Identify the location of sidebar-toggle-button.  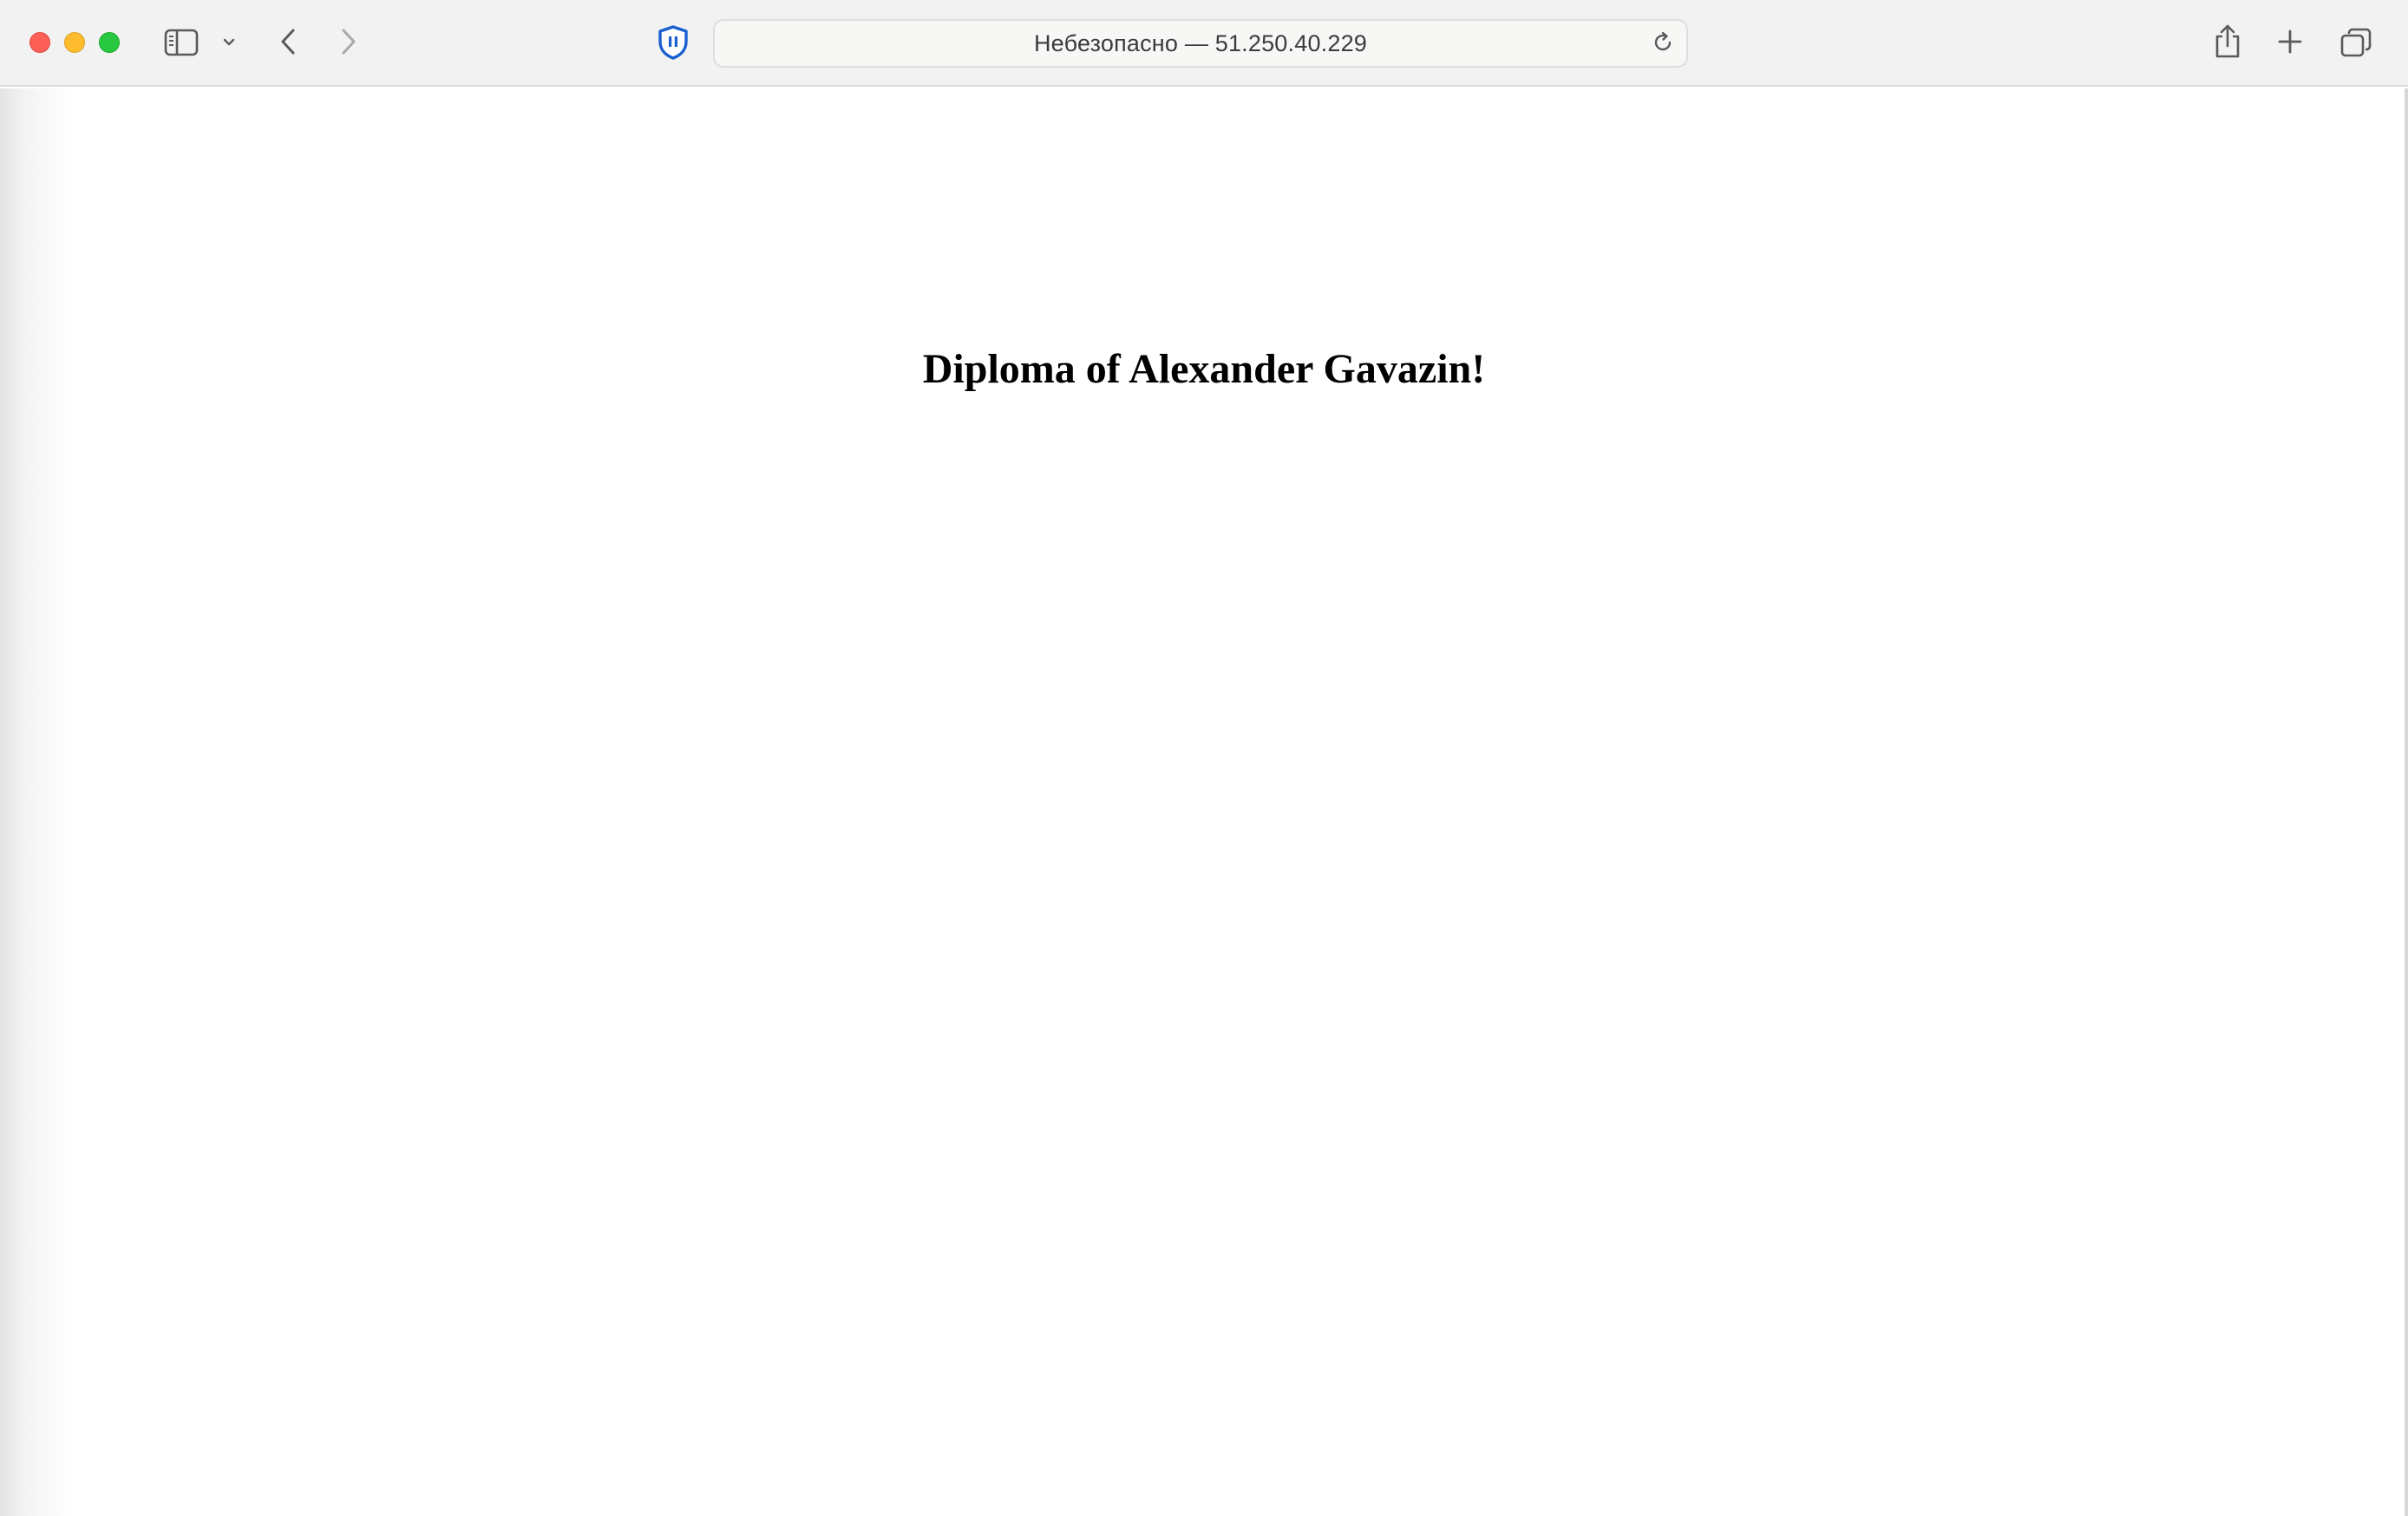
(181, 42).